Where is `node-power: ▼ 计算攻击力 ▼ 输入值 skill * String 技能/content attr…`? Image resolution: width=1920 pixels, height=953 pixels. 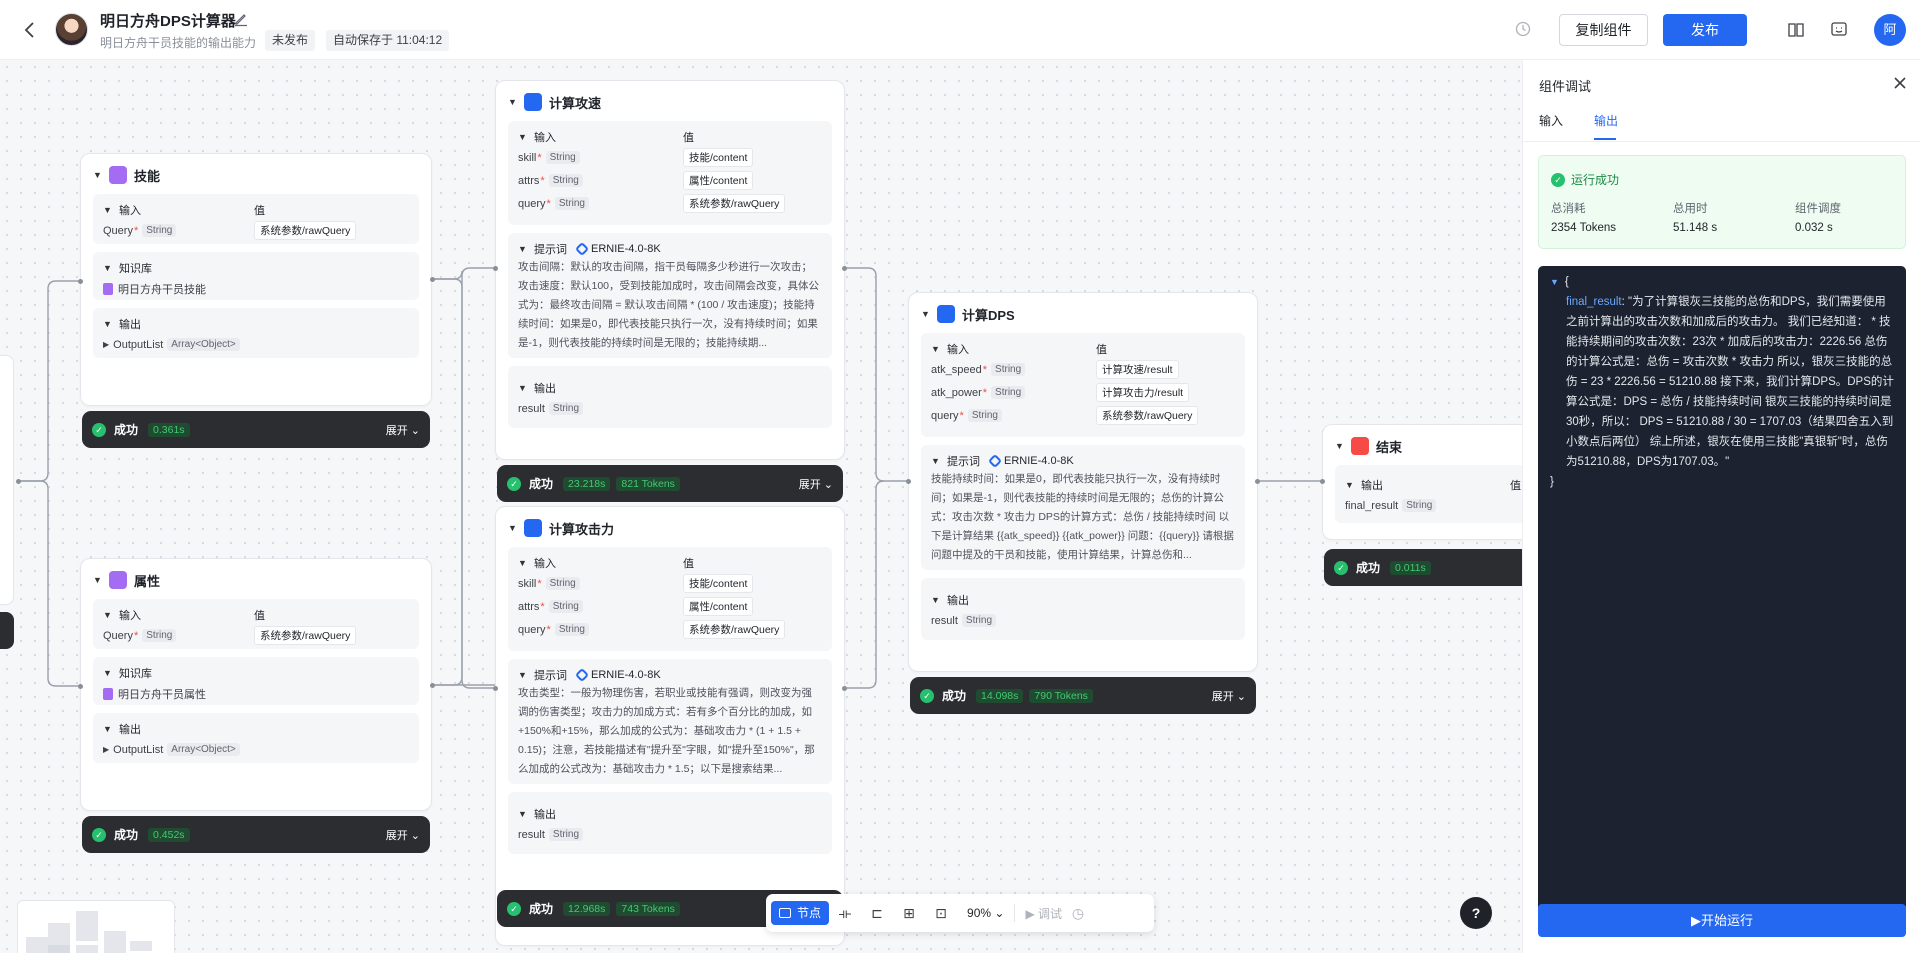
node-power: ▼ 计算攻击力 ▼ 输入值 skill * String 技能/content attr… is located at coordinates (670, 726).